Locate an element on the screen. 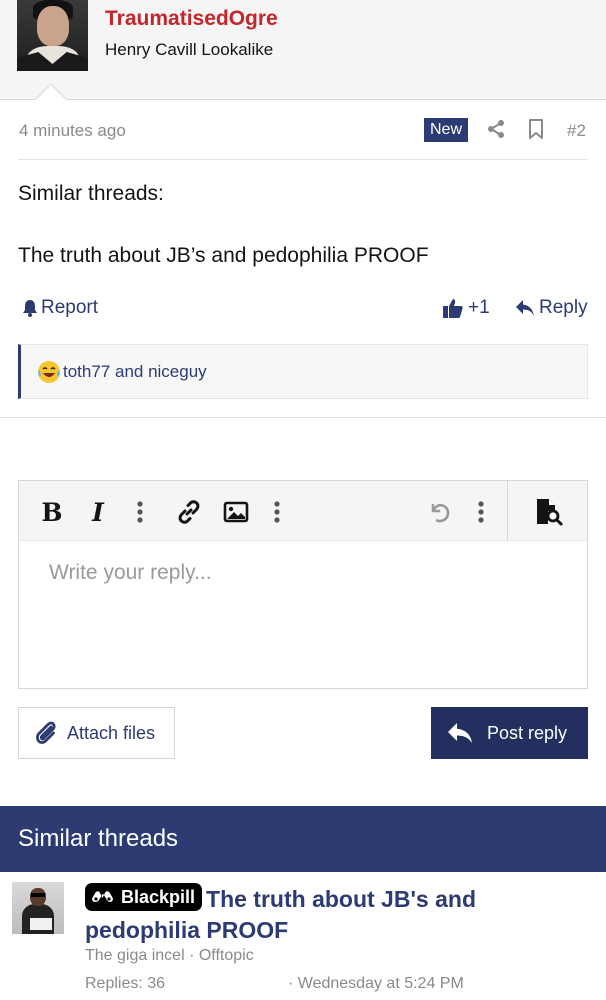 This screenshot has height=1000, width=606. similar-threads-header: Similar threads is located at coordinates (303, 839).